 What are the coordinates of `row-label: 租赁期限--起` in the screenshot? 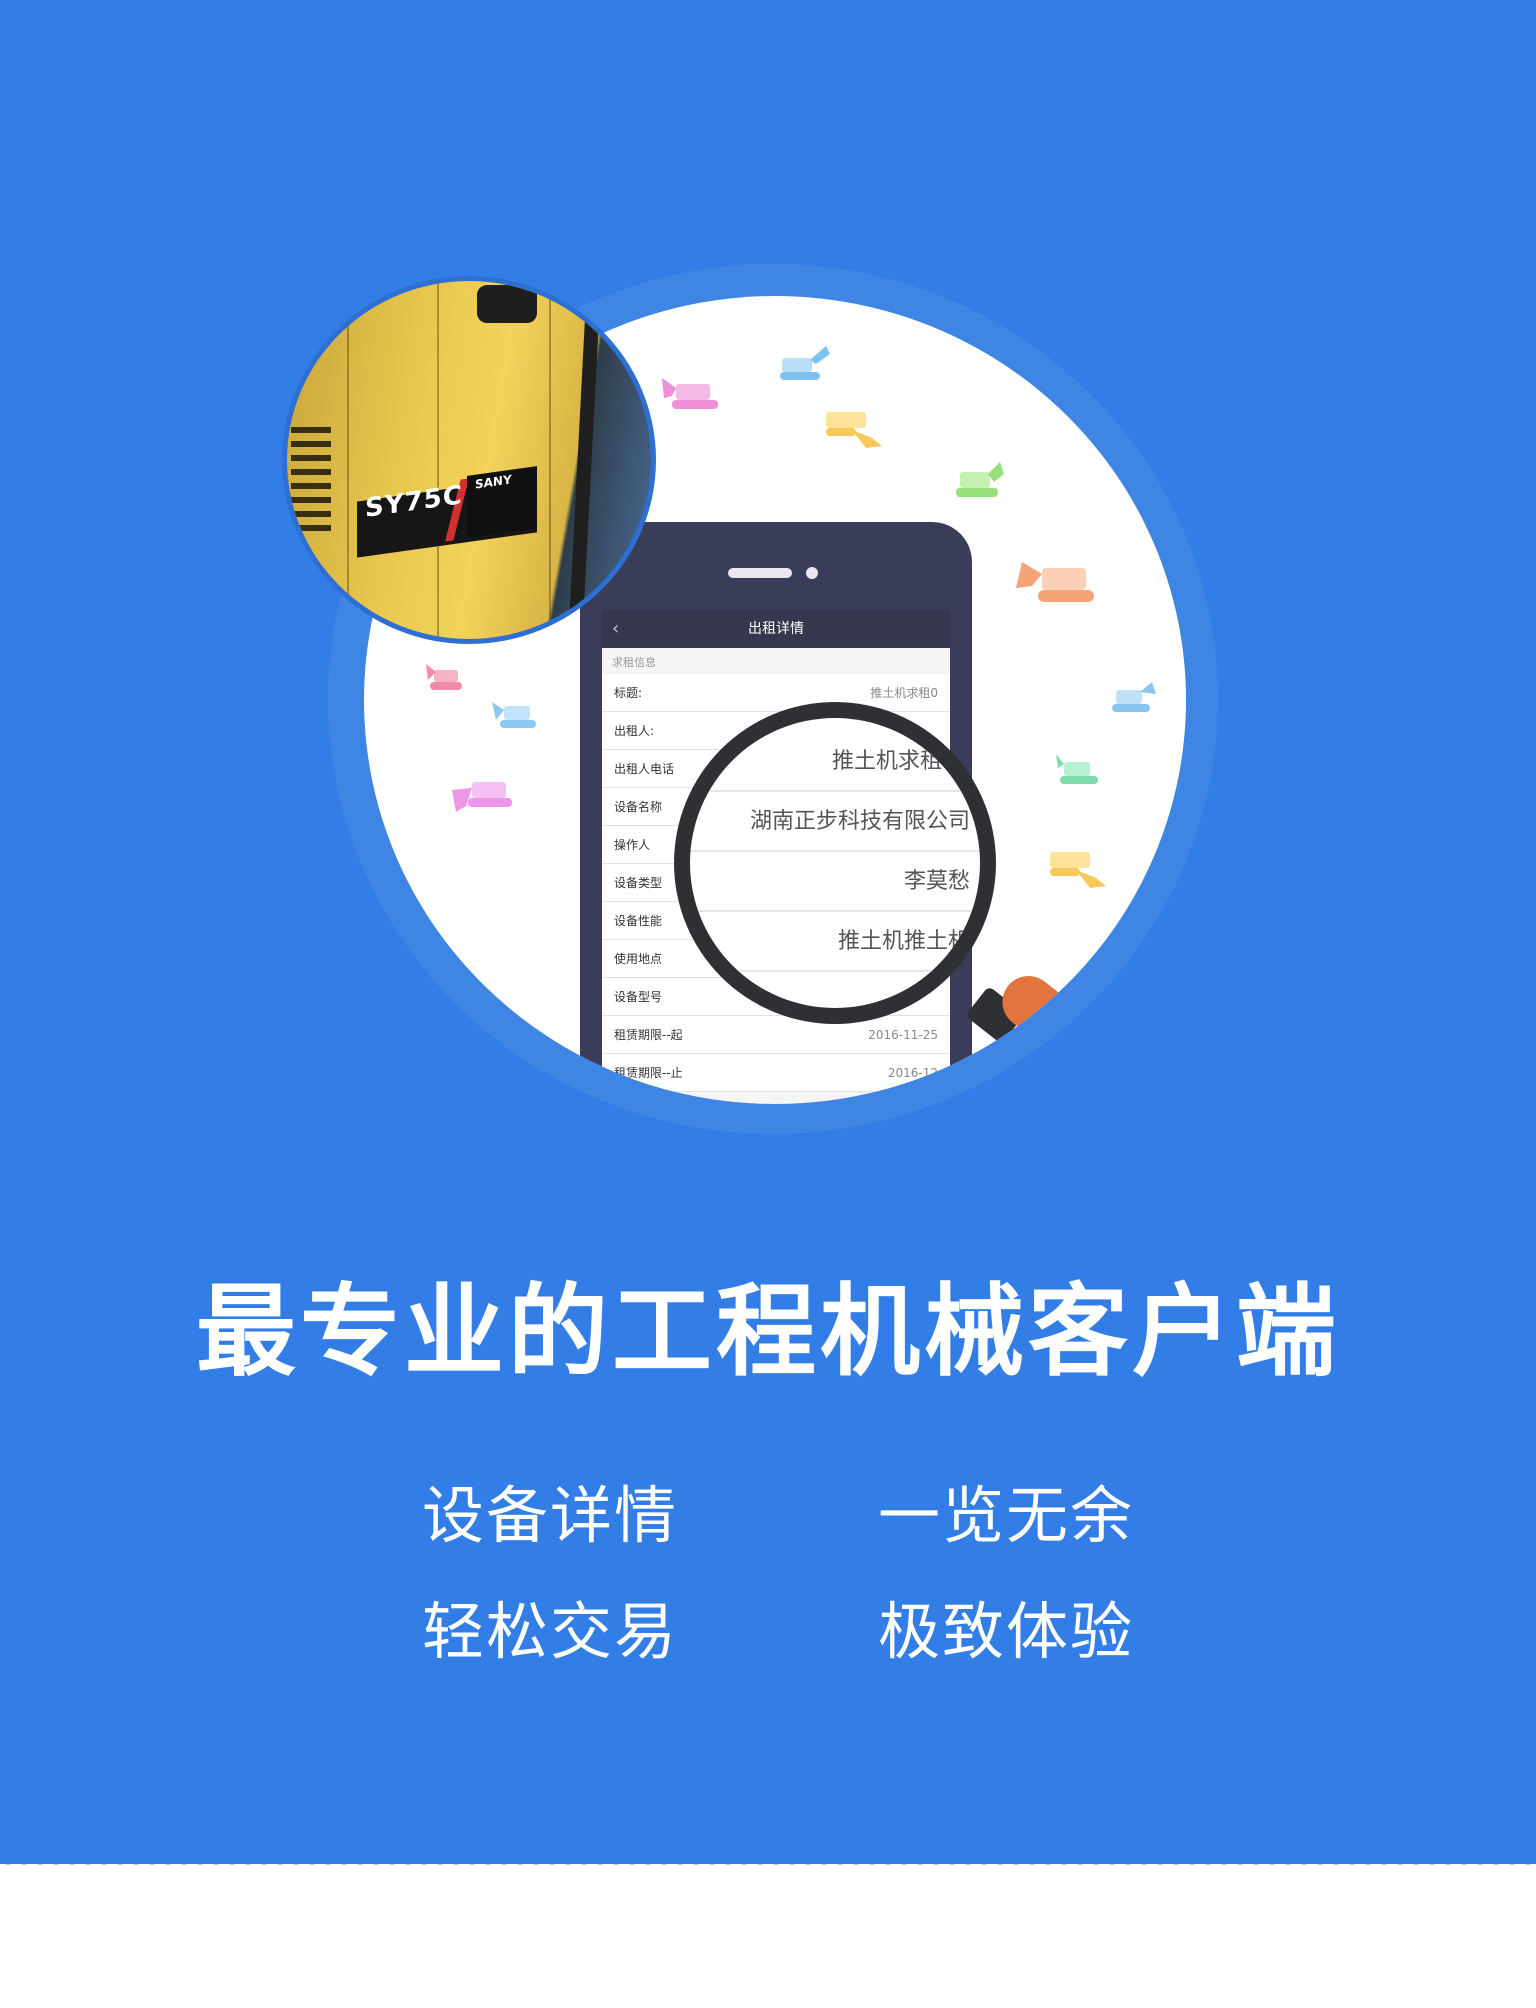 It's located at (648, 1035).